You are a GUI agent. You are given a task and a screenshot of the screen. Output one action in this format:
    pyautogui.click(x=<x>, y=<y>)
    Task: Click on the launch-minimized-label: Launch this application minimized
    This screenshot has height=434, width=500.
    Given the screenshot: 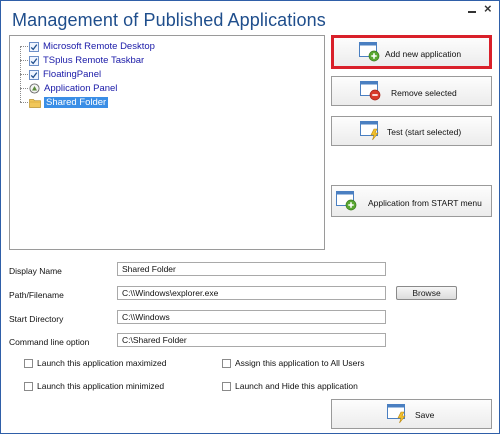 What is the action you would take?
    pyautogui.click(x=101, y=386)
    